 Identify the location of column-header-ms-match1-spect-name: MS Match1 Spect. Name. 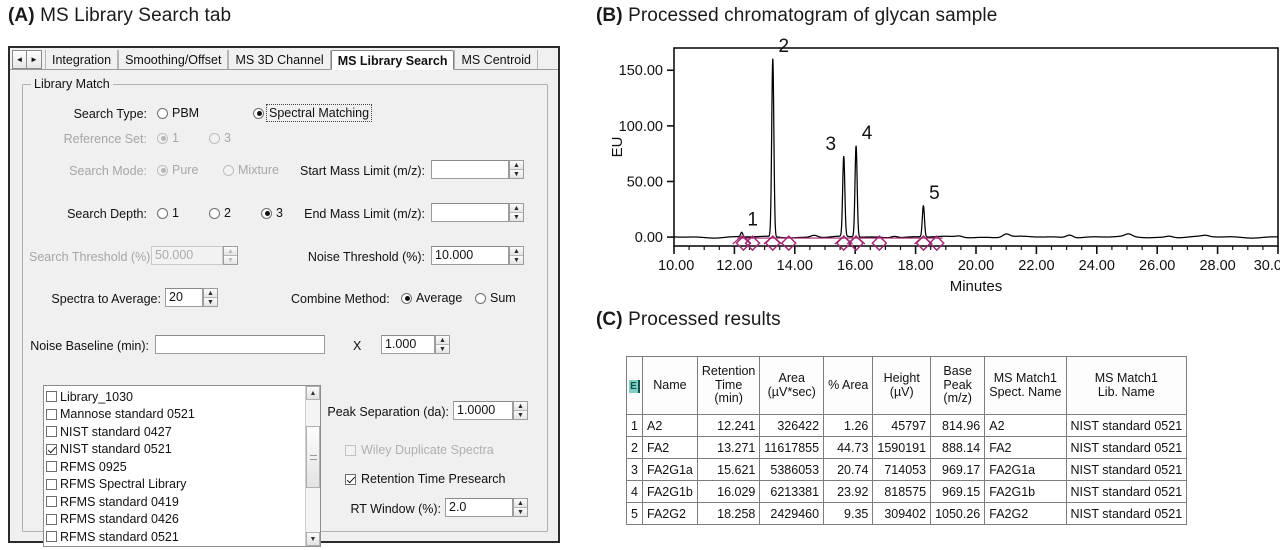
(1025, 385).